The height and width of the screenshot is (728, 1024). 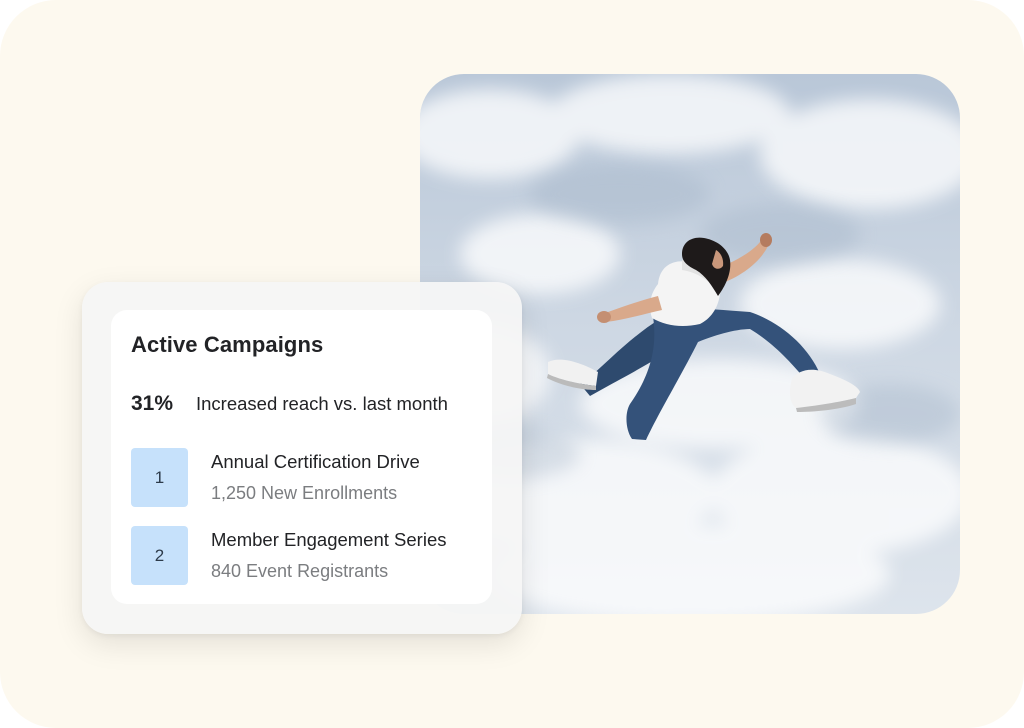 What do you see at coordinates (315, 461) in the screenshot?
I see `campaign-name: Annual Certification Drive` at bounding box center [315, 461].